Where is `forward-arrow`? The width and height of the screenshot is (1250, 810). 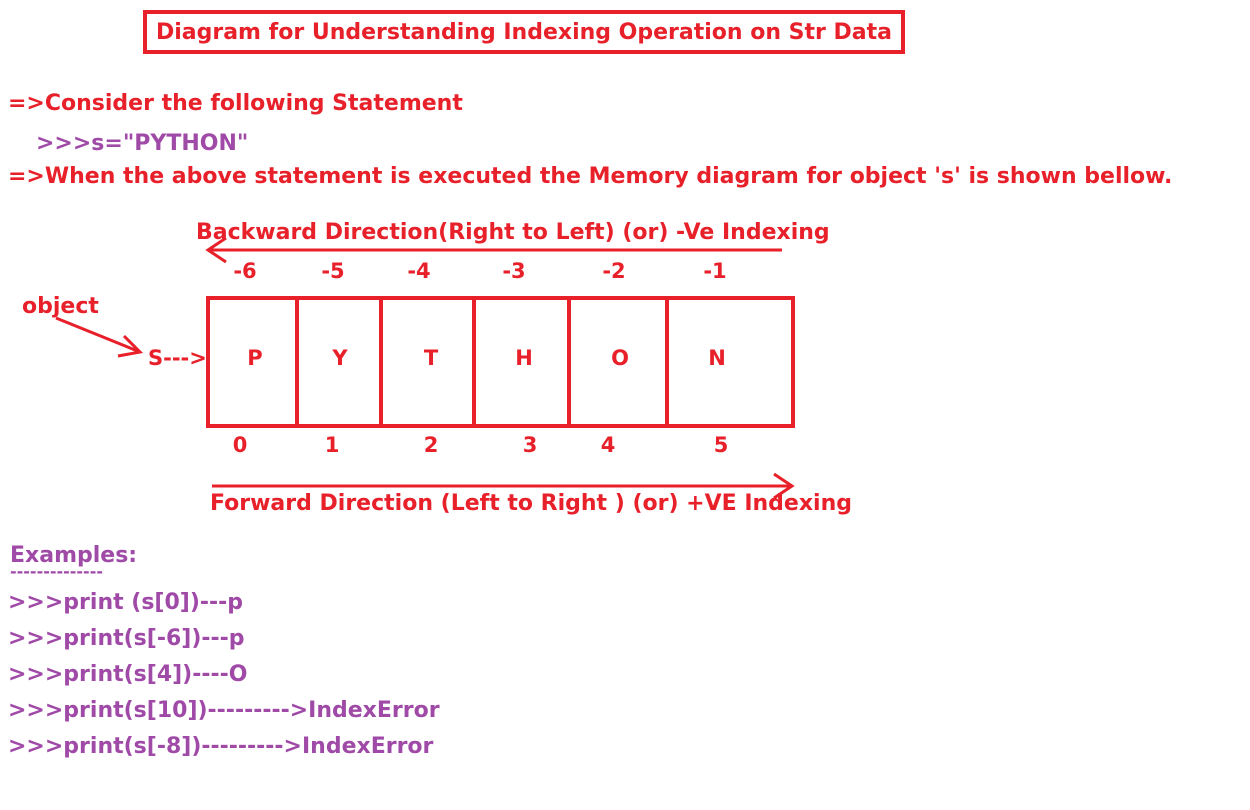
forward-arrow is located at coordinates (503, 486).